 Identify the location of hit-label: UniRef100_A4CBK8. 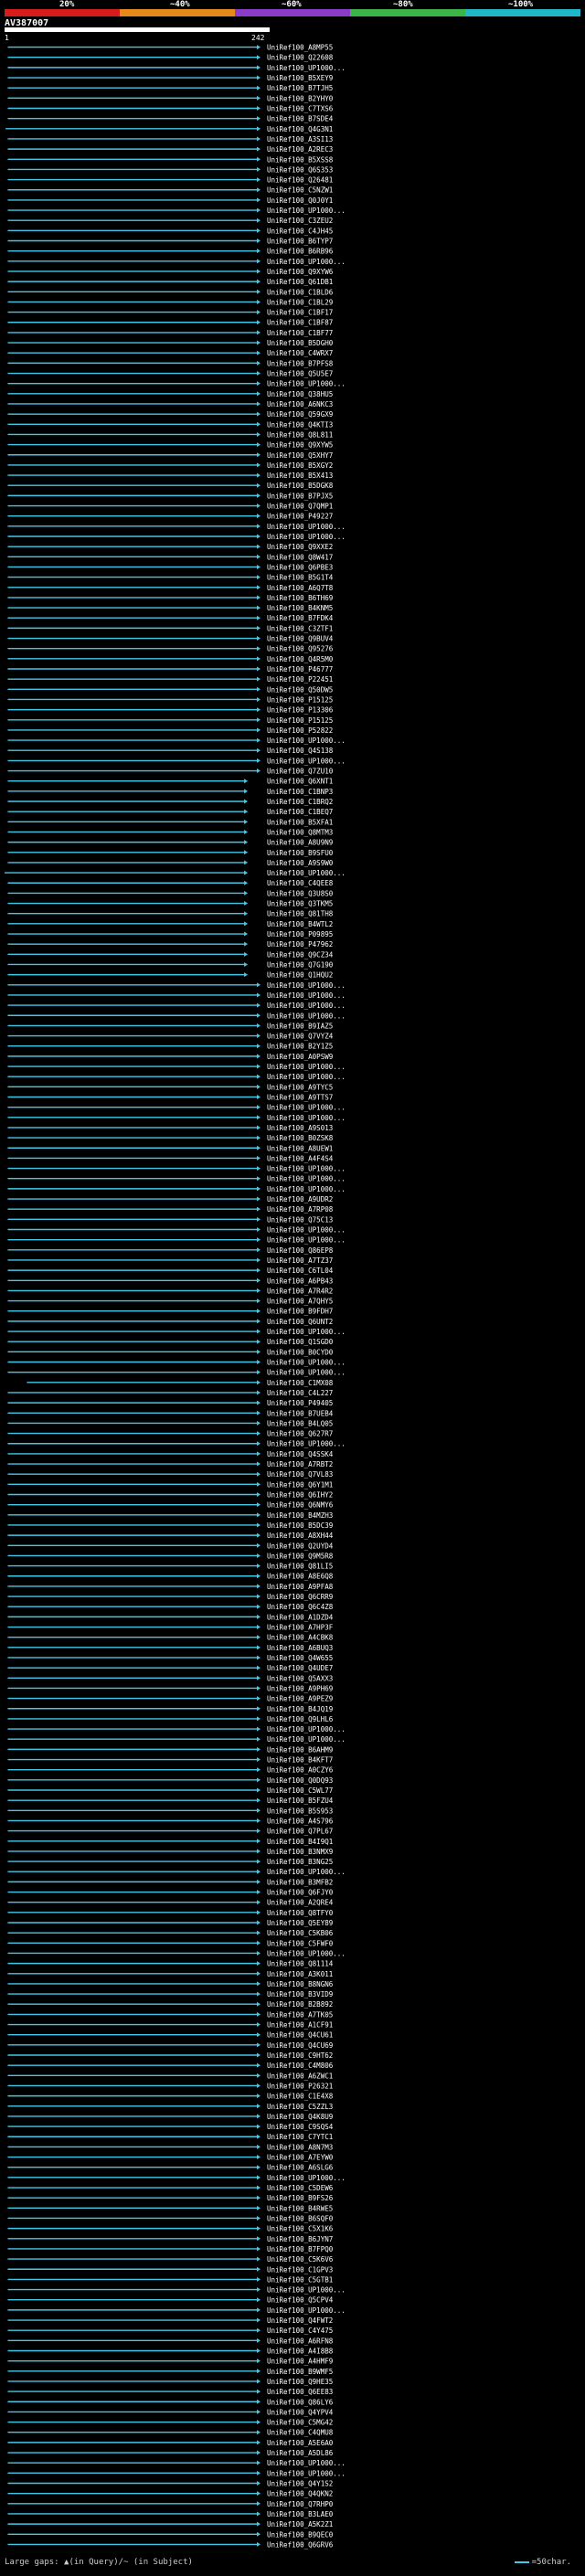
(300, 1638).